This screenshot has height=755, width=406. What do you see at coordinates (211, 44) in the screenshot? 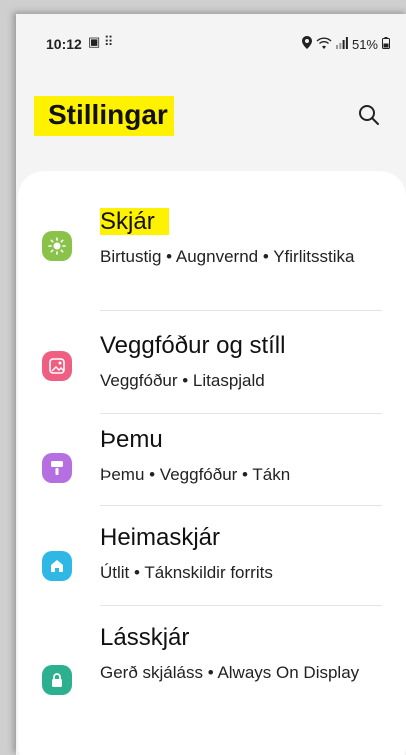
I see `status-bar: 10:12 ▣ ⠿ 51%` at bounding box center [211, 44].